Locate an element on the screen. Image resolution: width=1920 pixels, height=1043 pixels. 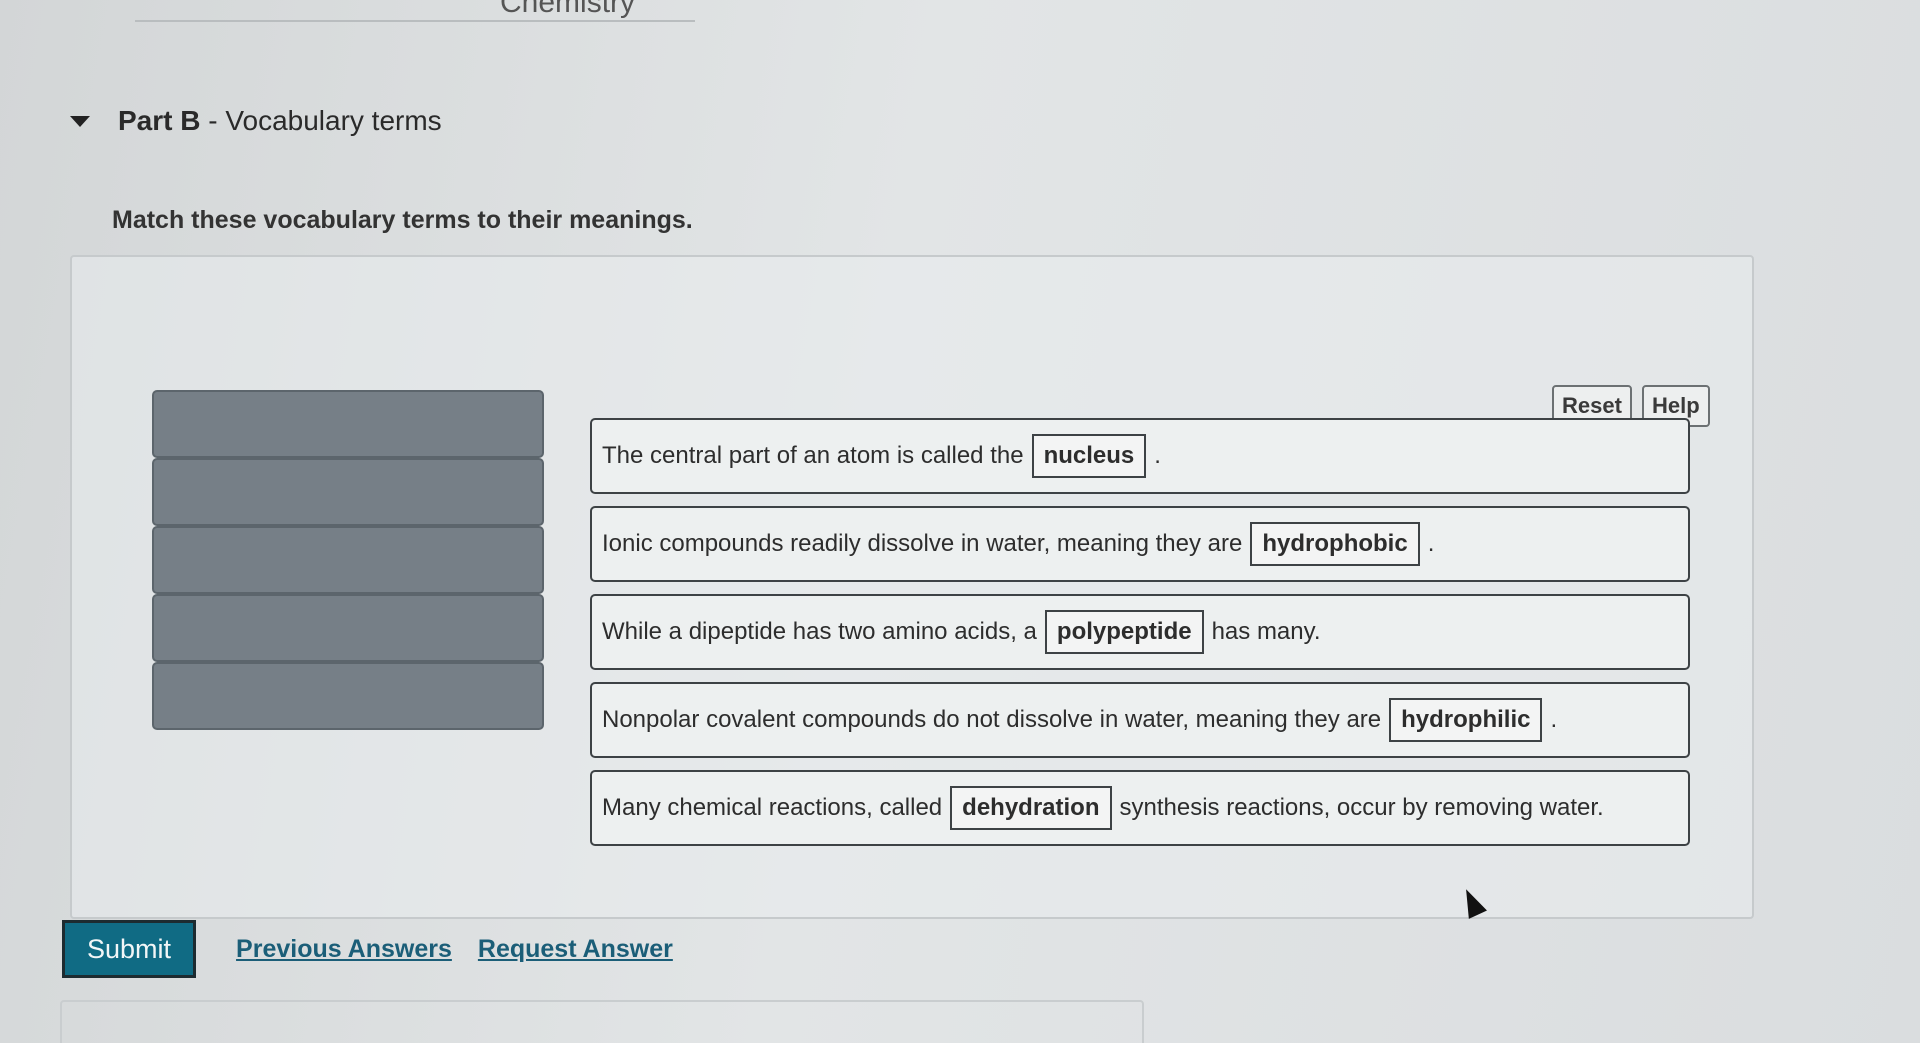
drop-target-term: nucleus is located at coordinates (1089, 456).